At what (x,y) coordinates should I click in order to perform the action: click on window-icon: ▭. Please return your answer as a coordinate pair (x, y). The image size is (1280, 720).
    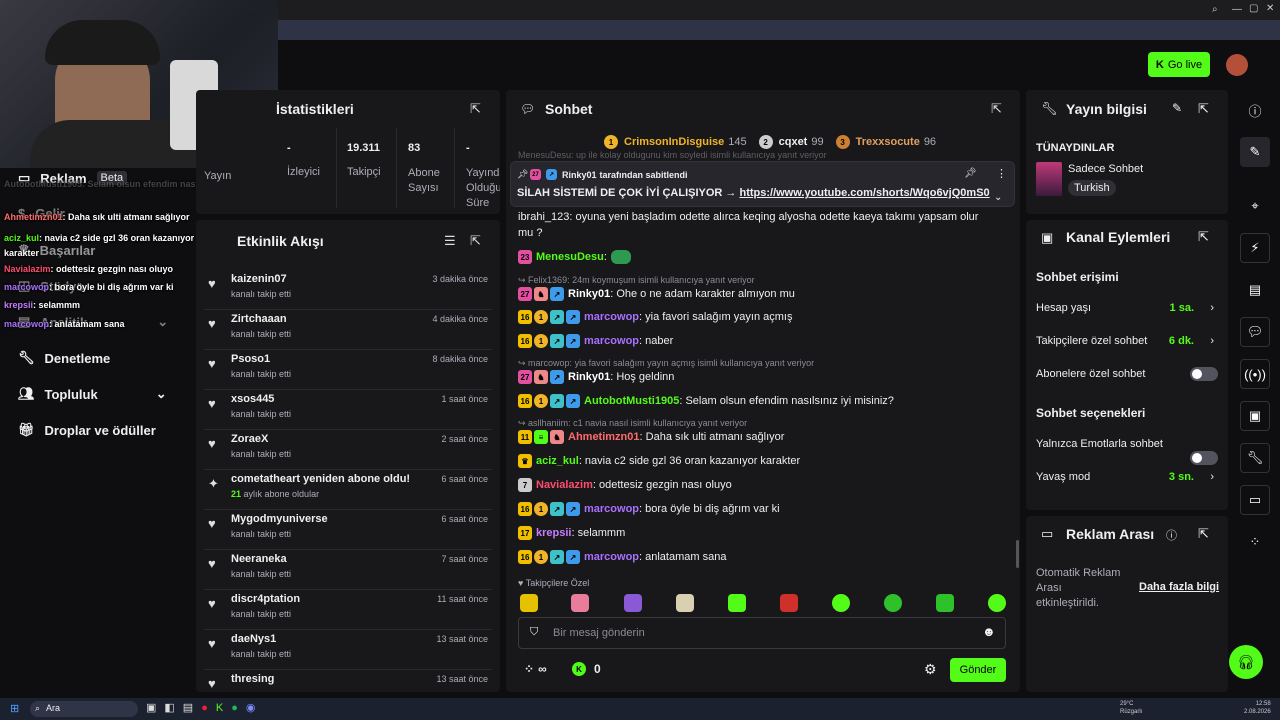
    Looking at the image, I should click on (1255, 500).